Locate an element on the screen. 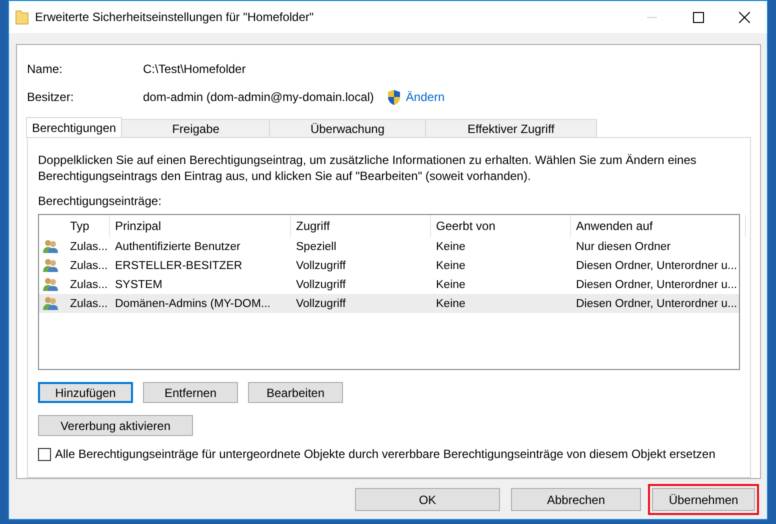 The image size is (776, 524). tab: Effektiver Zugriff is located at coordinates (511, 128).